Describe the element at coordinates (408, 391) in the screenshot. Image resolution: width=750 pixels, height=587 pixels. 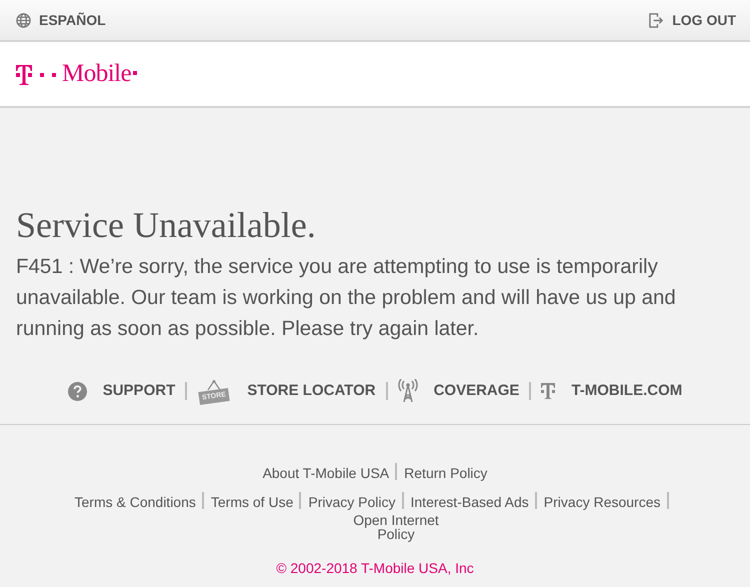
I see `tower-icon` at that location.